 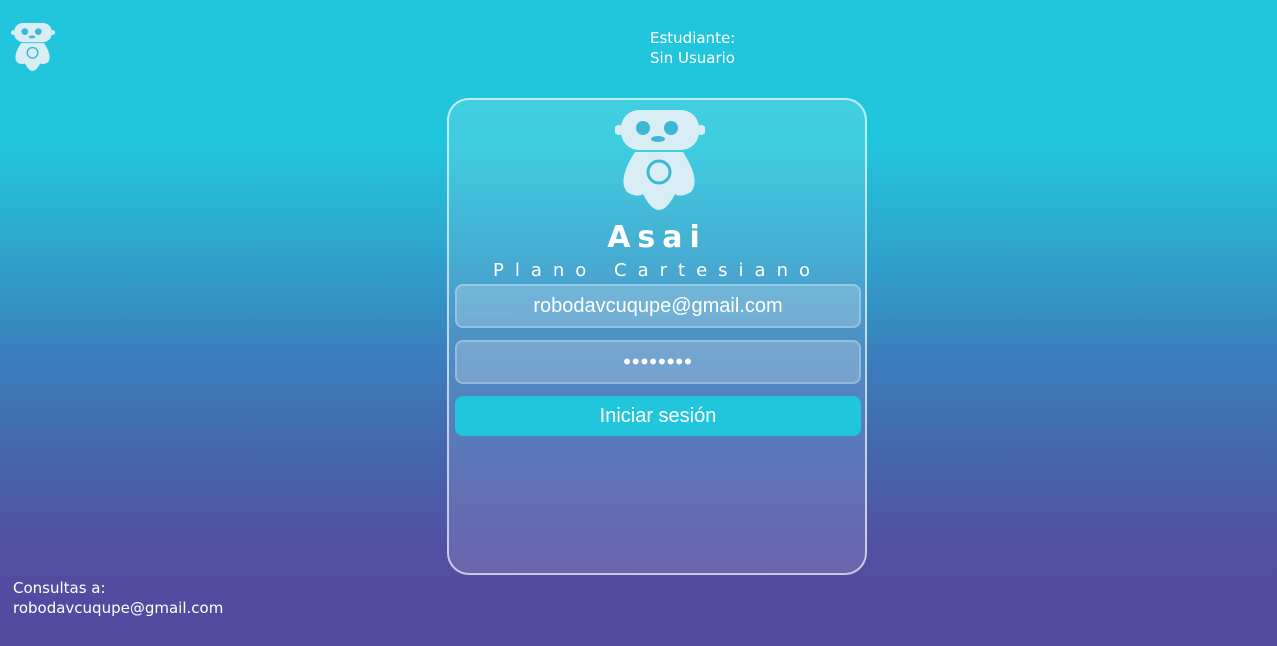 I want to click on student-name: Sin Usuario, so click(x=692, y=58).